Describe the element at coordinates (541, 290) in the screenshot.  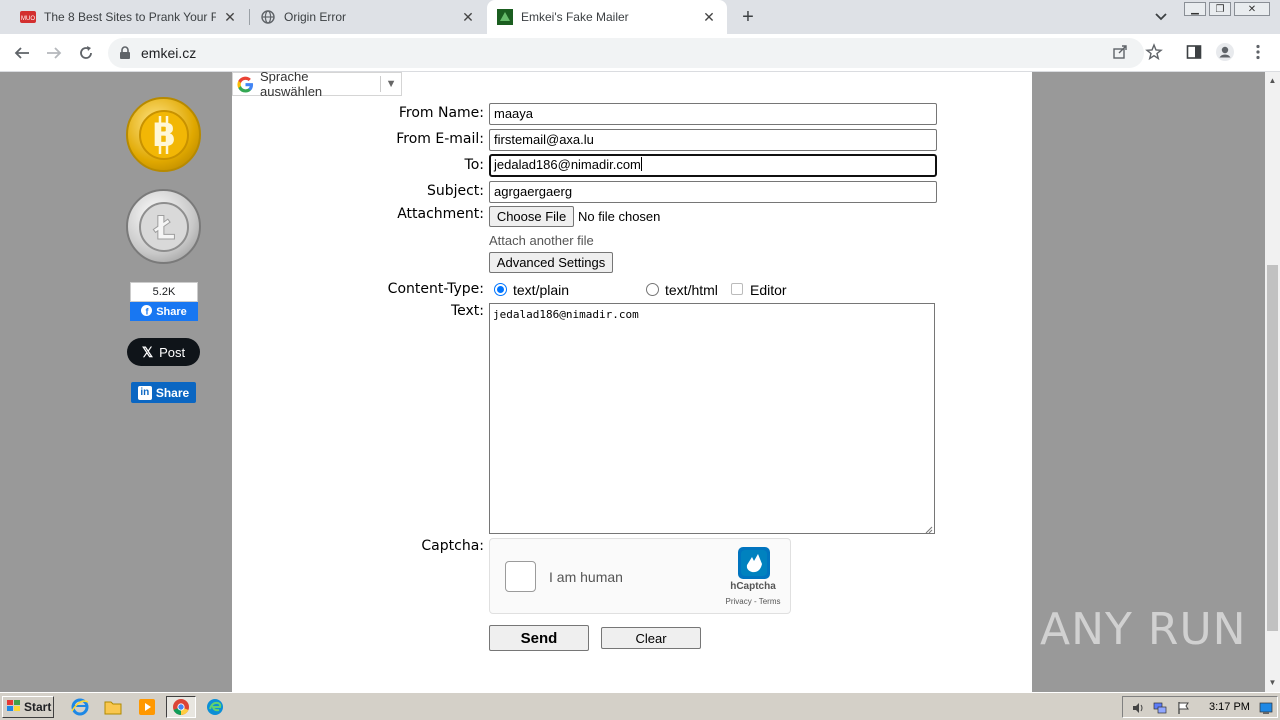
I see `text-plain-label: text/plain` at that location.